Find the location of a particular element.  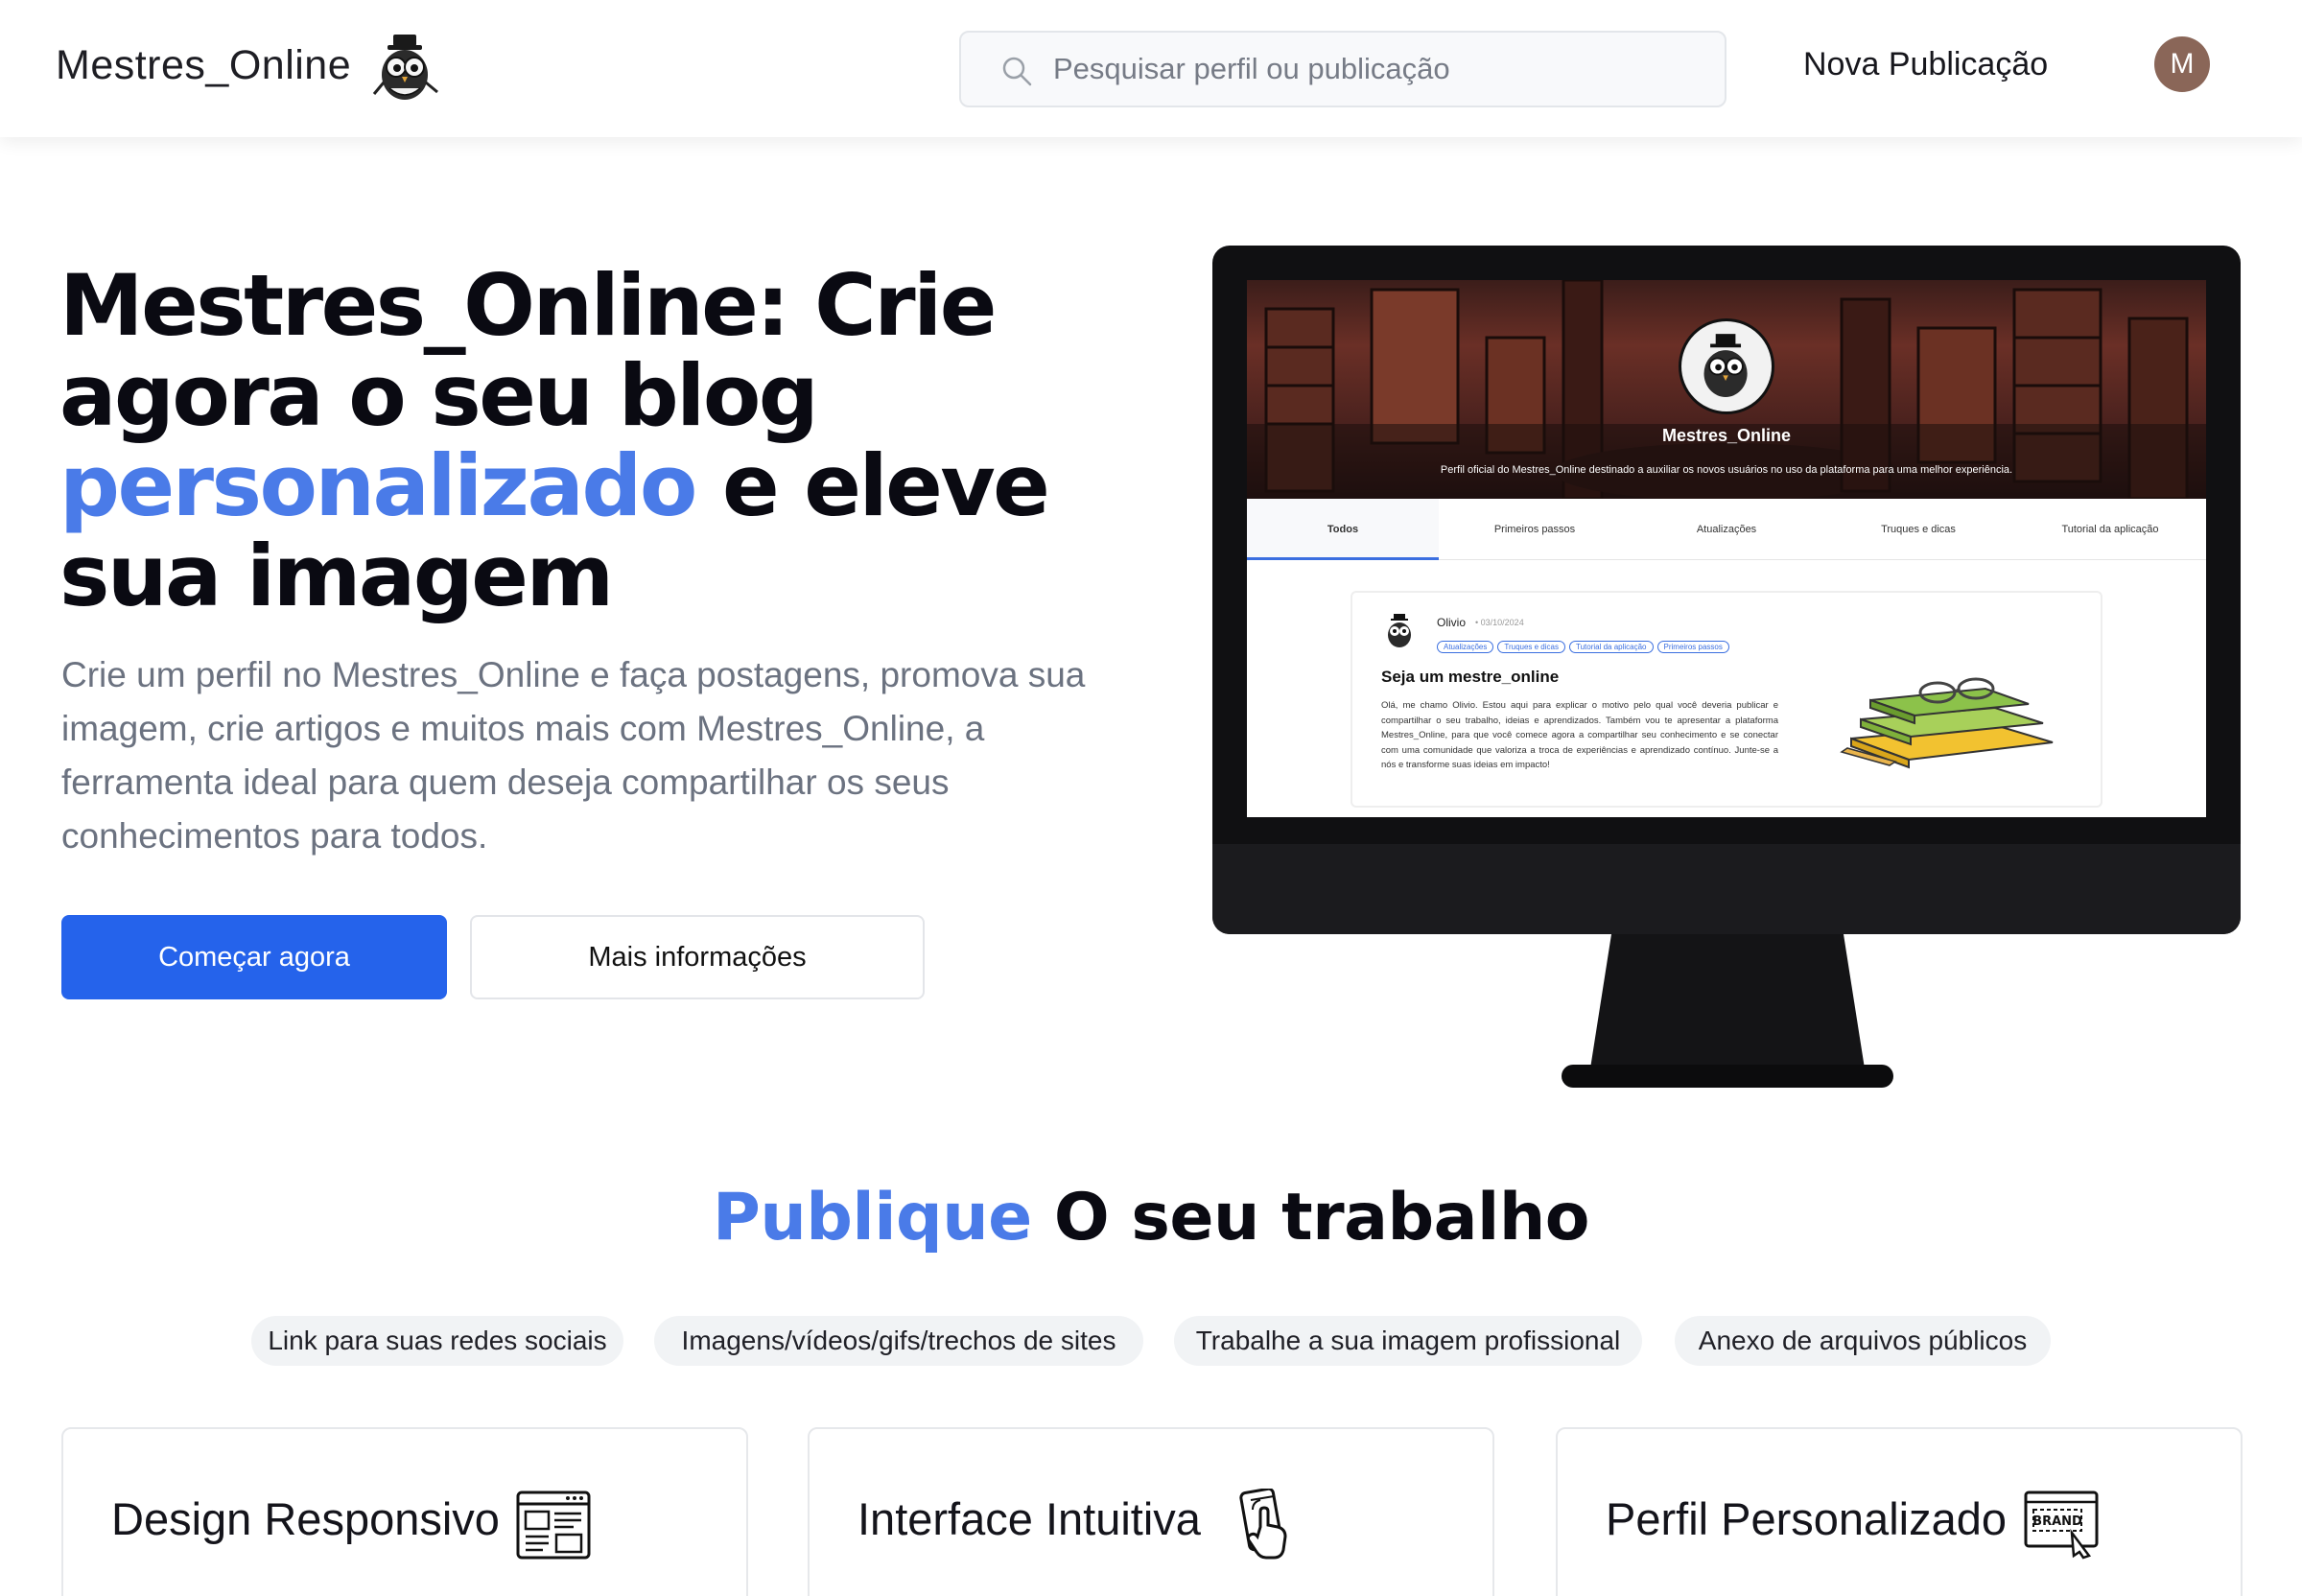

profile-name: Mestres_Online is located at coordinates (1726, 435).